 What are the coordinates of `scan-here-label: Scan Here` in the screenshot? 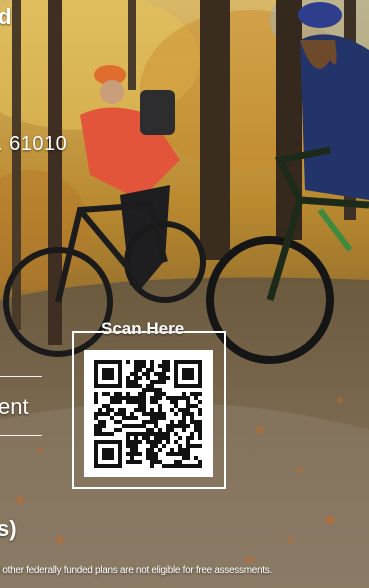 It's located at (143, 328).